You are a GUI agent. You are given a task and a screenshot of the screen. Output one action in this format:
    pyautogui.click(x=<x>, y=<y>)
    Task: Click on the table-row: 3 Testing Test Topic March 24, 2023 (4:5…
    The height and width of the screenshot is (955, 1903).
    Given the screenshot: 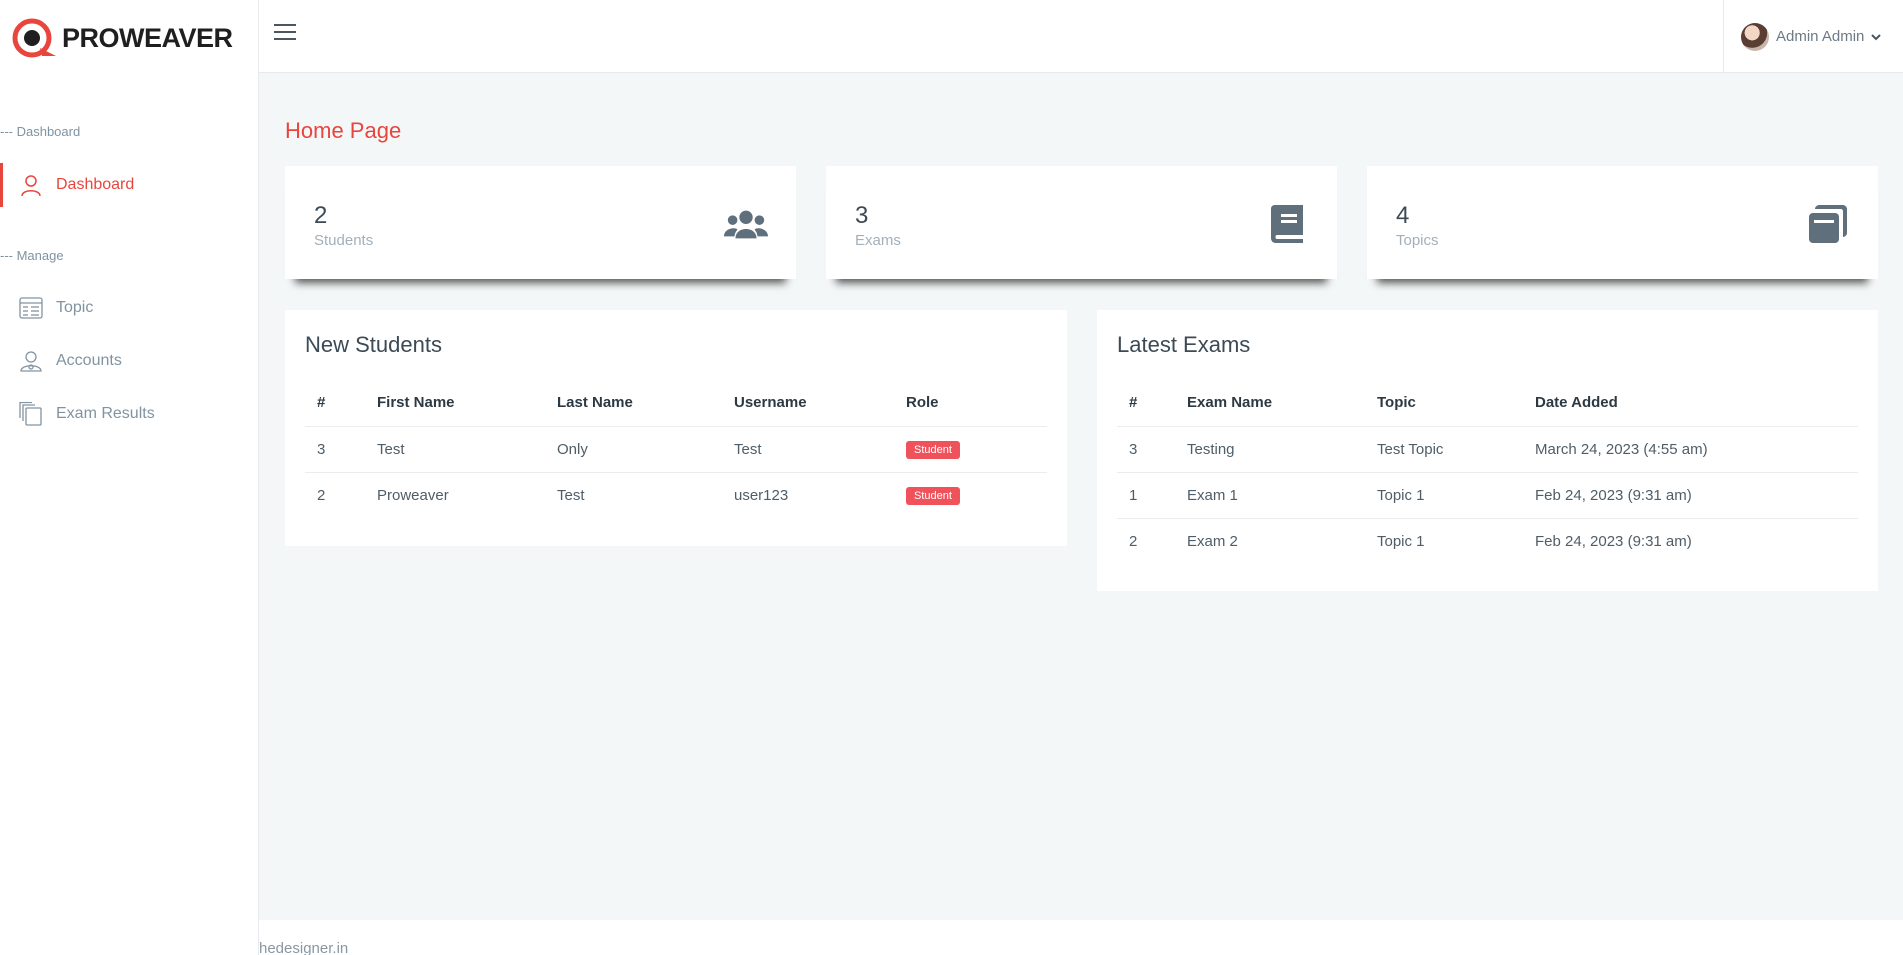 What is the action you would take?
    pyautogui.click(x=1487, y=448)
    